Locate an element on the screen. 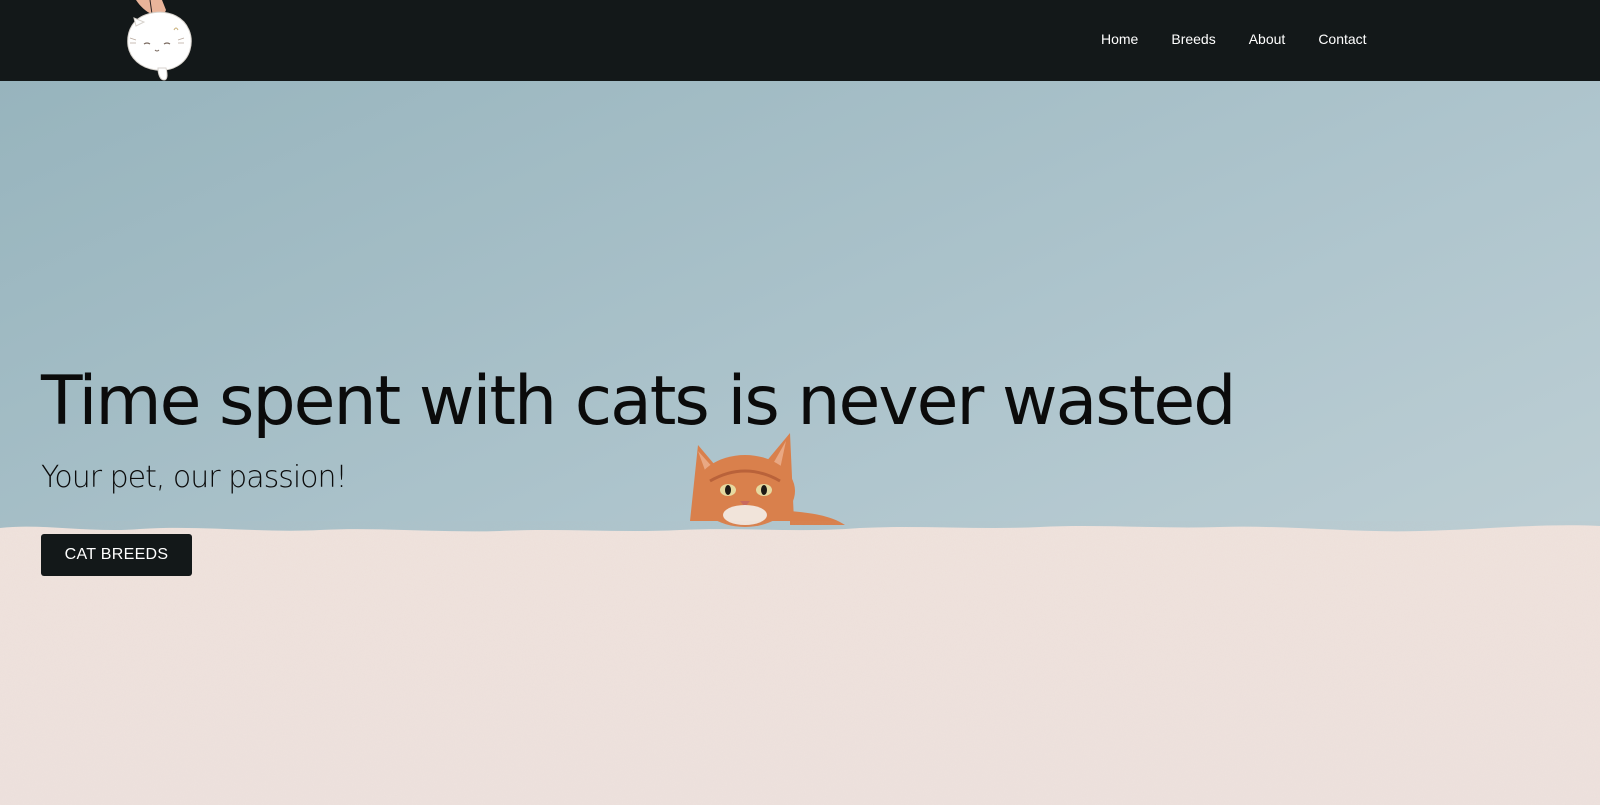 The width and height of the screenshot is (1600, 805). nav-link-home: Home is located at coordinates (1119, 39).